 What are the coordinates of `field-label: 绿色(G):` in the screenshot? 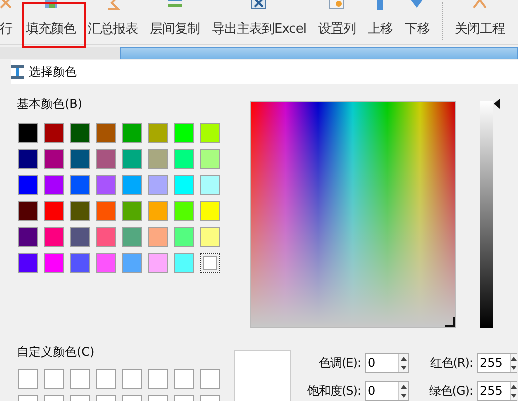 It's located at (450, 391).